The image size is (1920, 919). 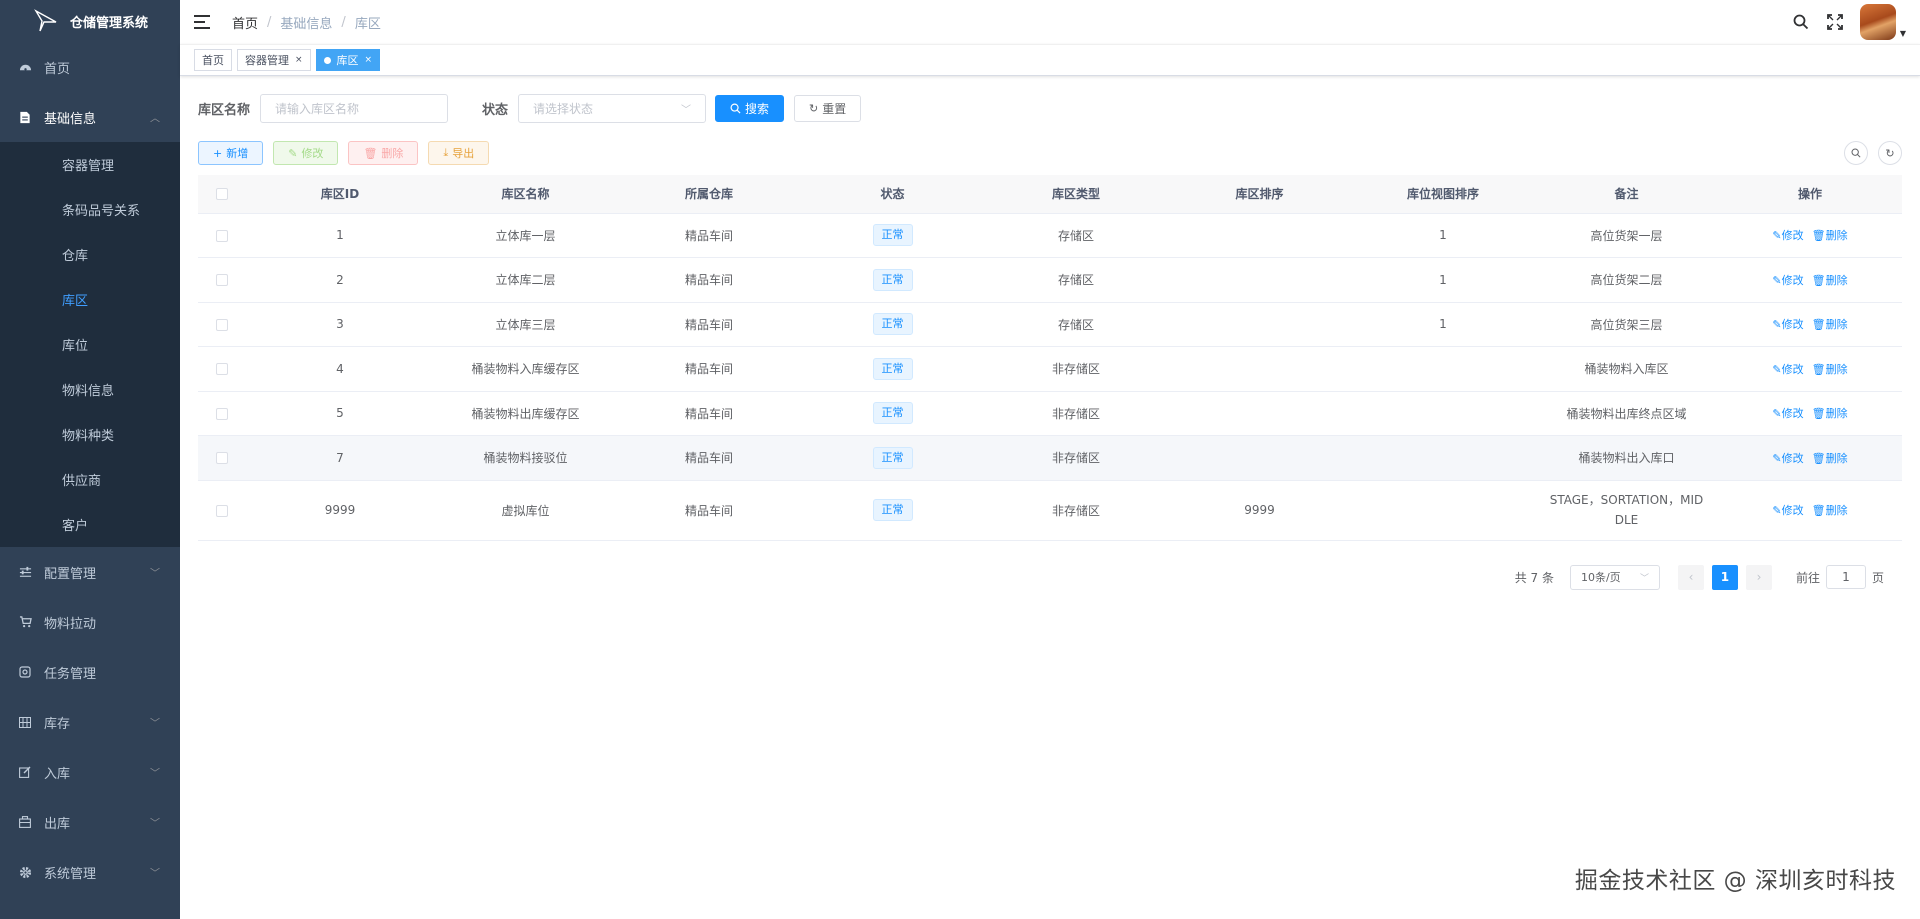 What do you see at coordinates (828, 108) in the screenshot?
I see `reset-button: ↻ 重置` at bounding box center [828, 108].